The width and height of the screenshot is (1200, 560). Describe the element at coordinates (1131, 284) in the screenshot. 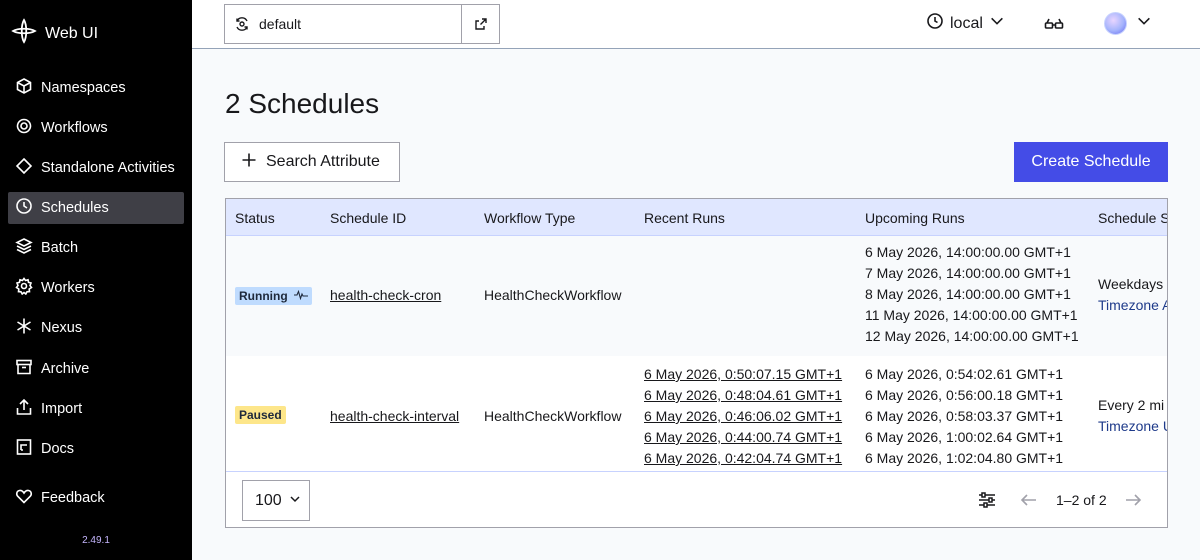

I see `schedule-spec-text: Weekdays` at that location.